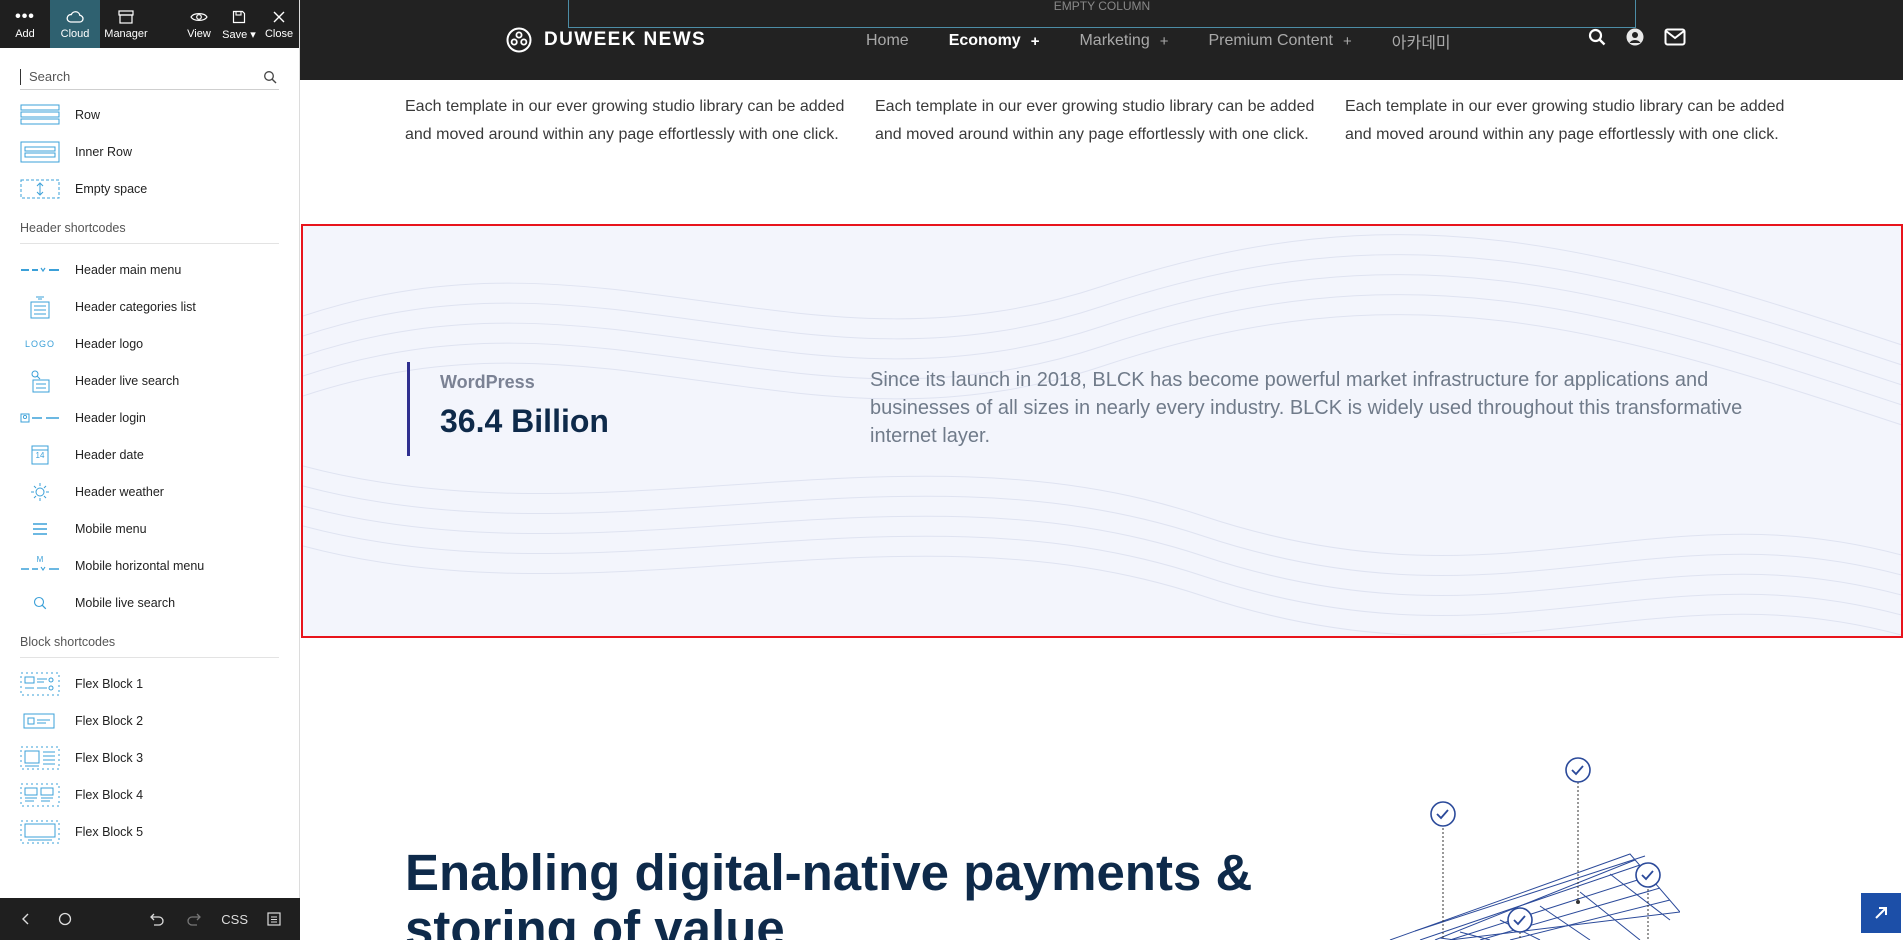  I want to click on builder-toolbar: ••• Add Cloud Manager View Save ▾ Close, so click(149, 24).